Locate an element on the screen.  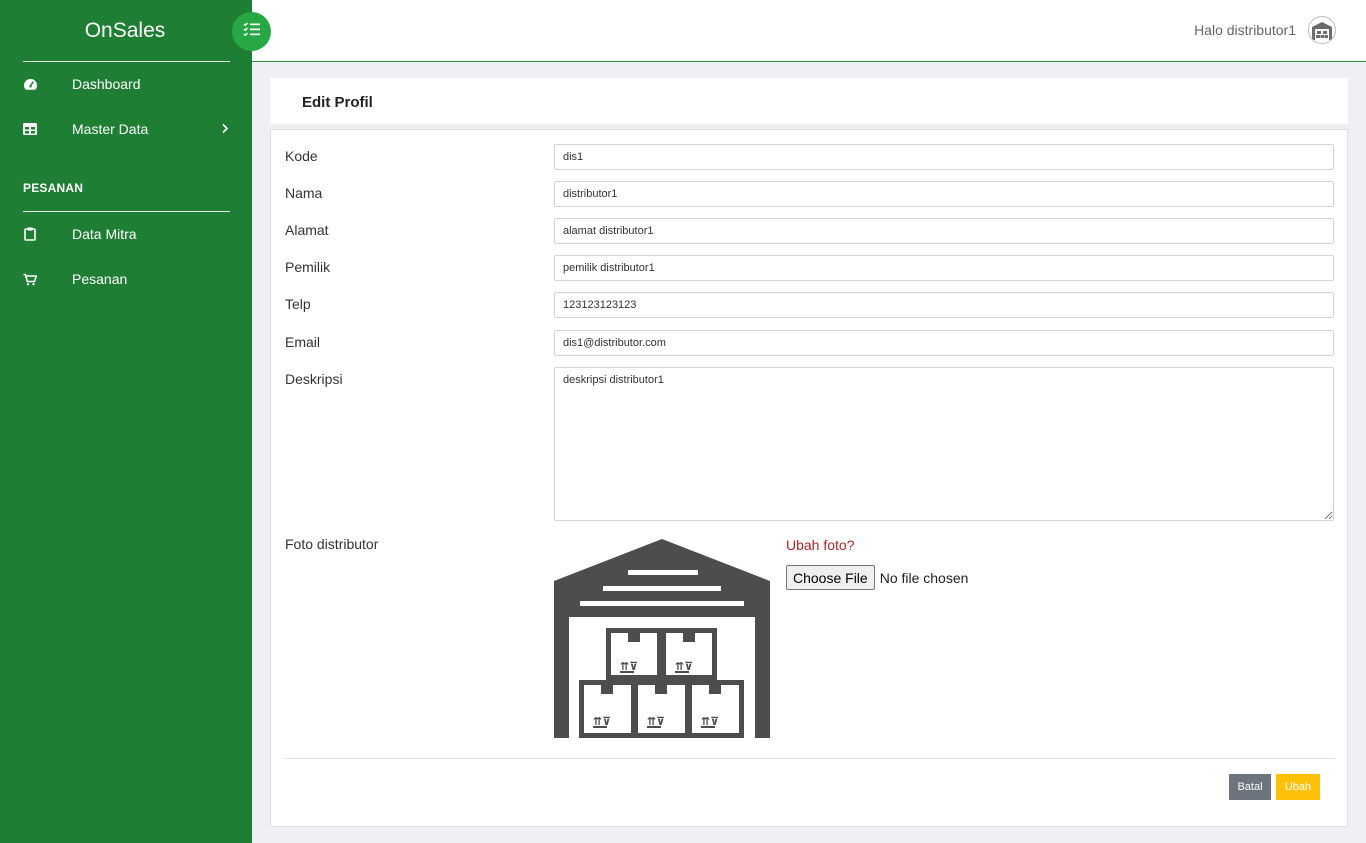
sidebar-item-label: Dashboard is located at coordinates (106, 84).